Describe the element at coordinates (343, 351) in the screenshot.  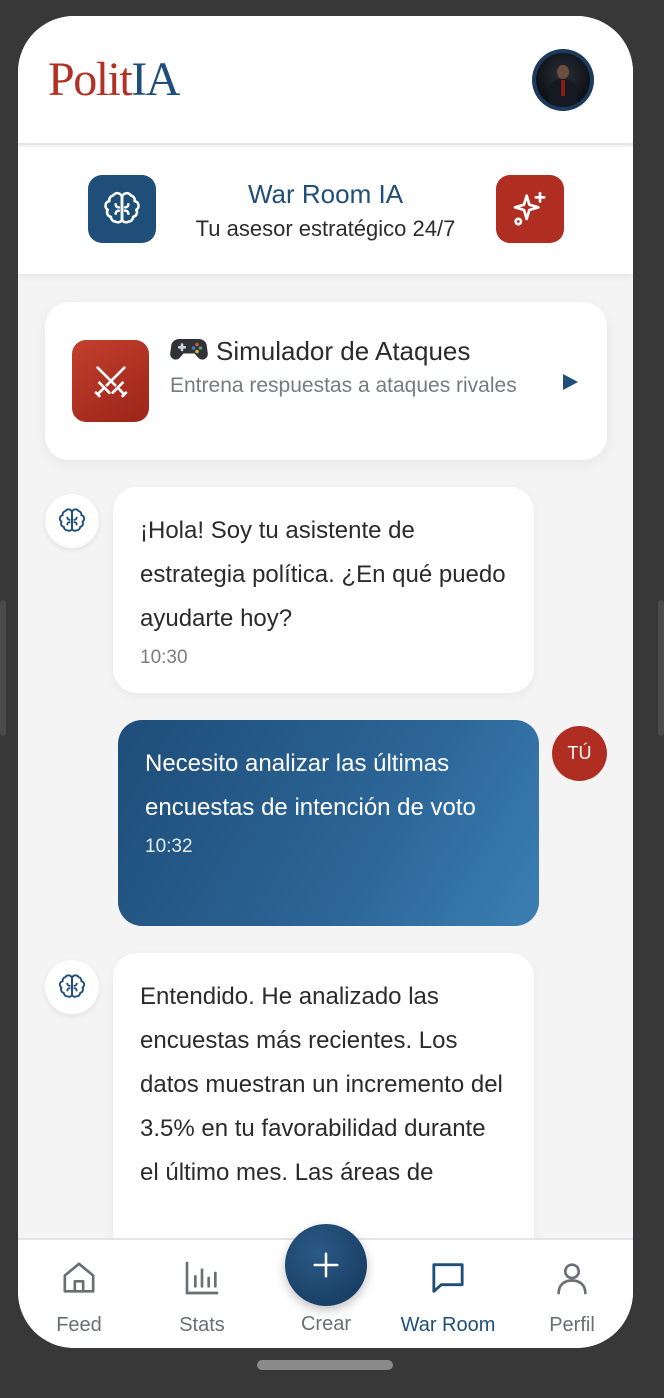
I see `simulator-title-text: Simulador de Ataques` at that location.